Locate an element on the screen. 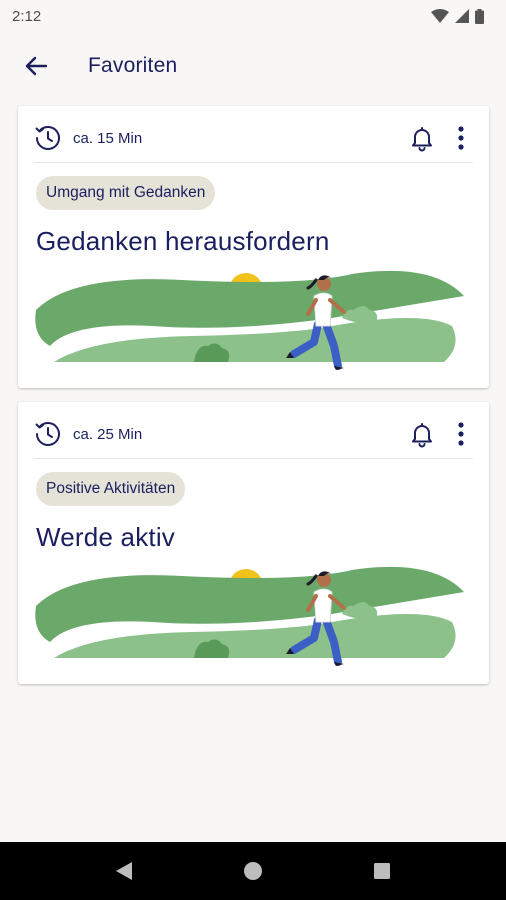 This screenshot has height=900, width=506. wifi-icon is located at coordinates (440, 16).